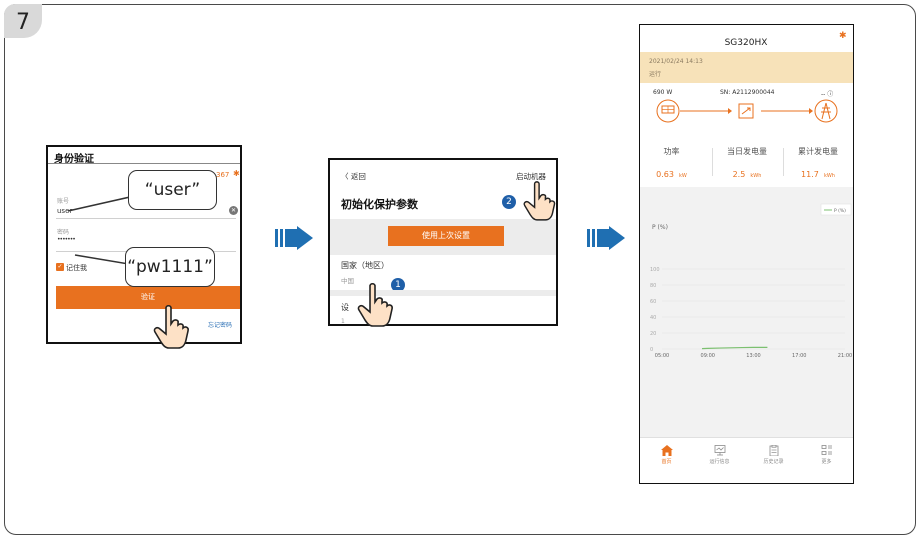 This screenshot has height=539, width=920. Describe the element at coordinates (343, 321) in the screenshot. I see `device-value: 1` at that location.